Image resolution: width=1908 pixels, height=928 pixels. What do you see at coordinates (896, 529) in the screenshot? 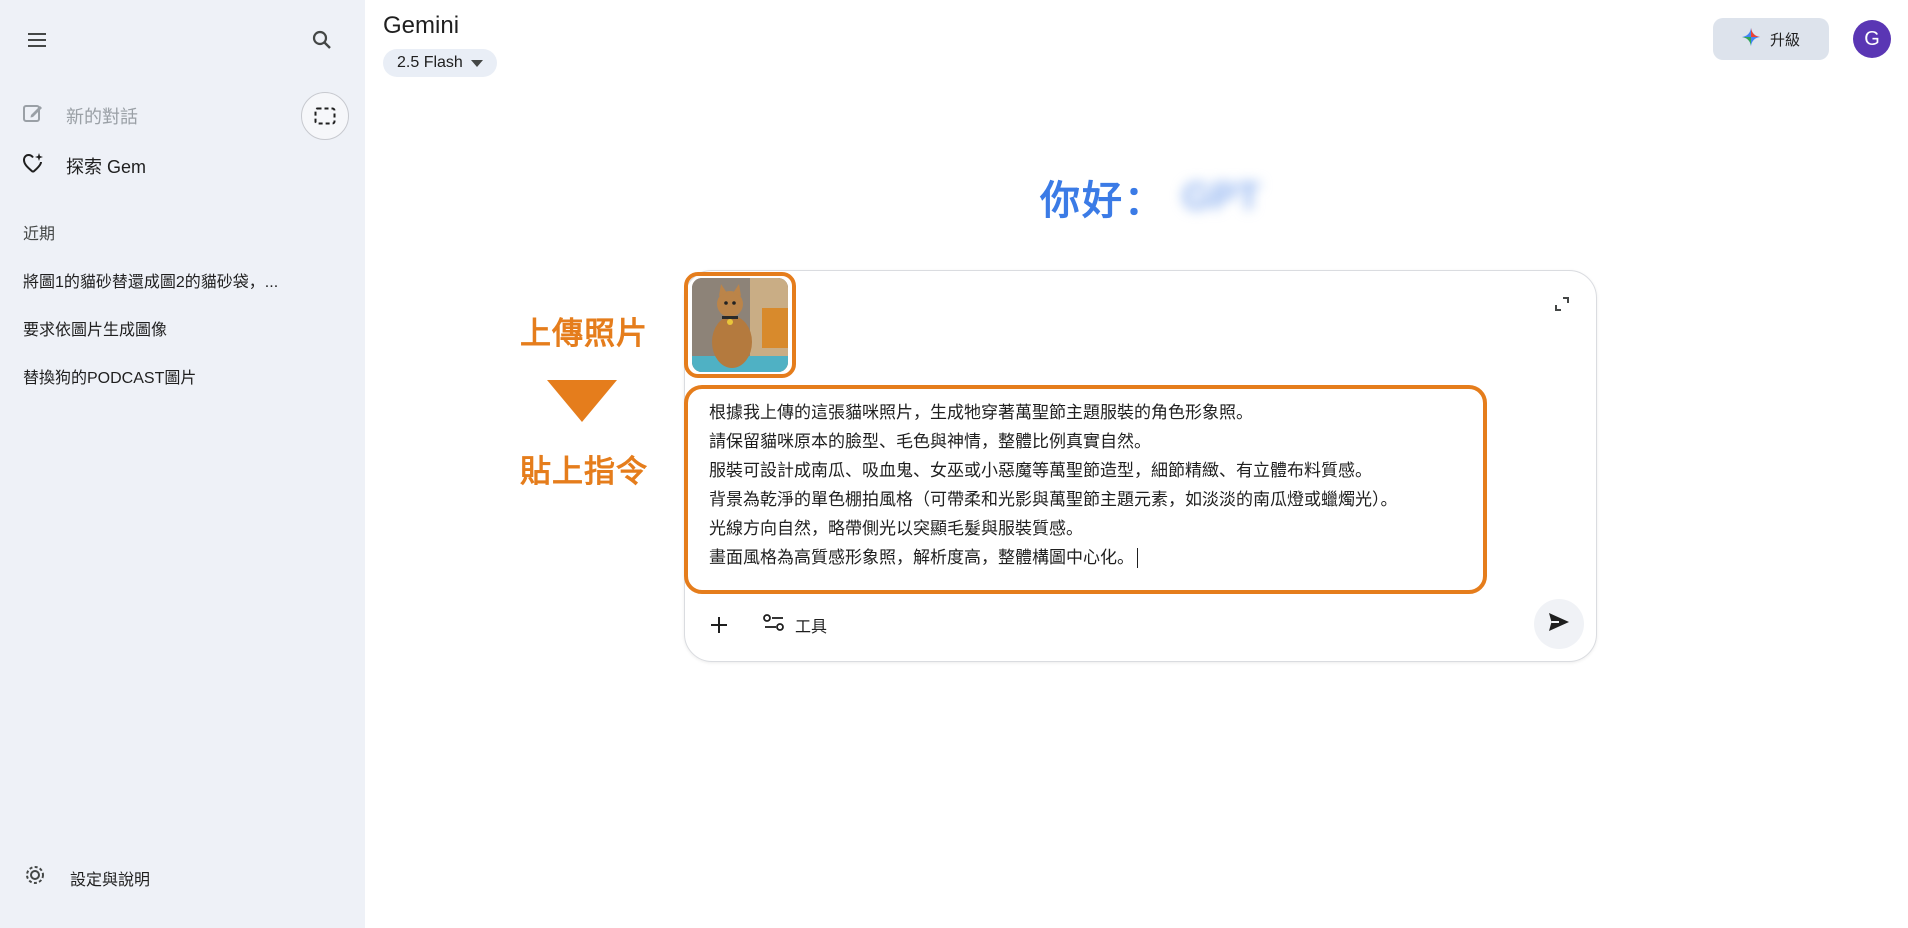
I see `prompt-line: 光線方向自然，略帶側光以突顯毛髮與服裝質感。` at bounding box center [896, 529].